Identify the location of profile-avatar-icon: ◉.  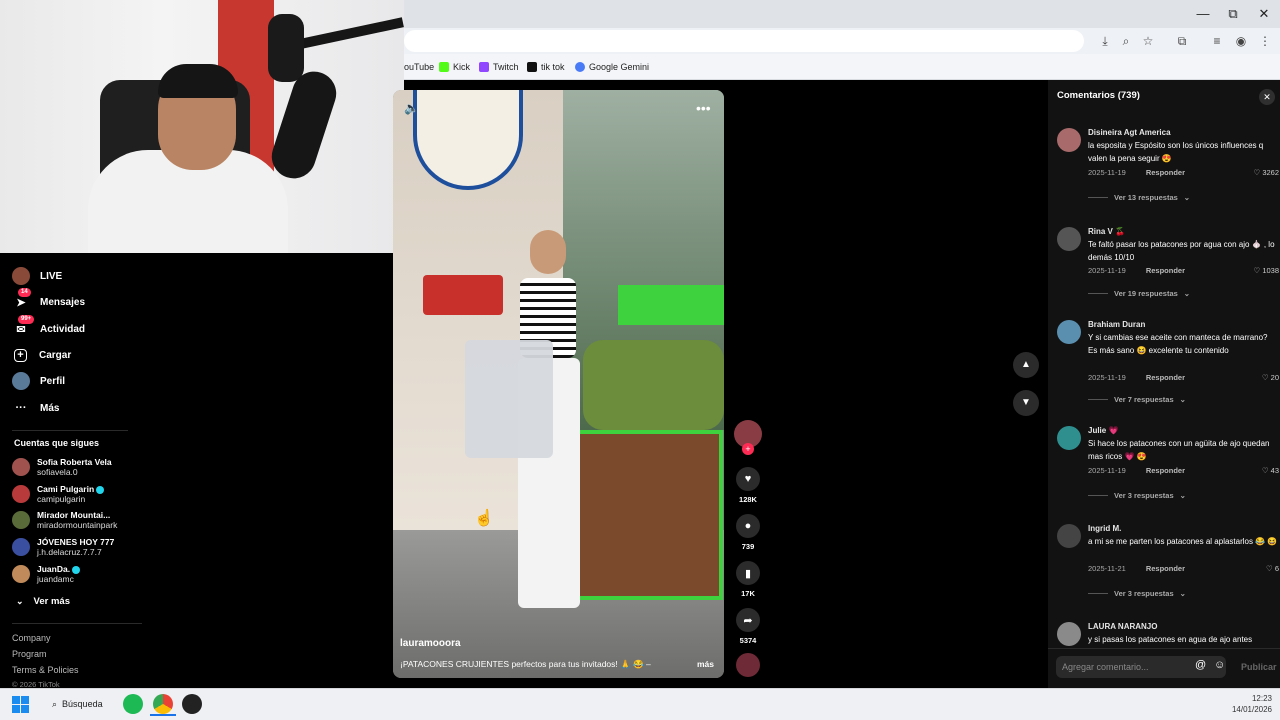
(1241, 41).